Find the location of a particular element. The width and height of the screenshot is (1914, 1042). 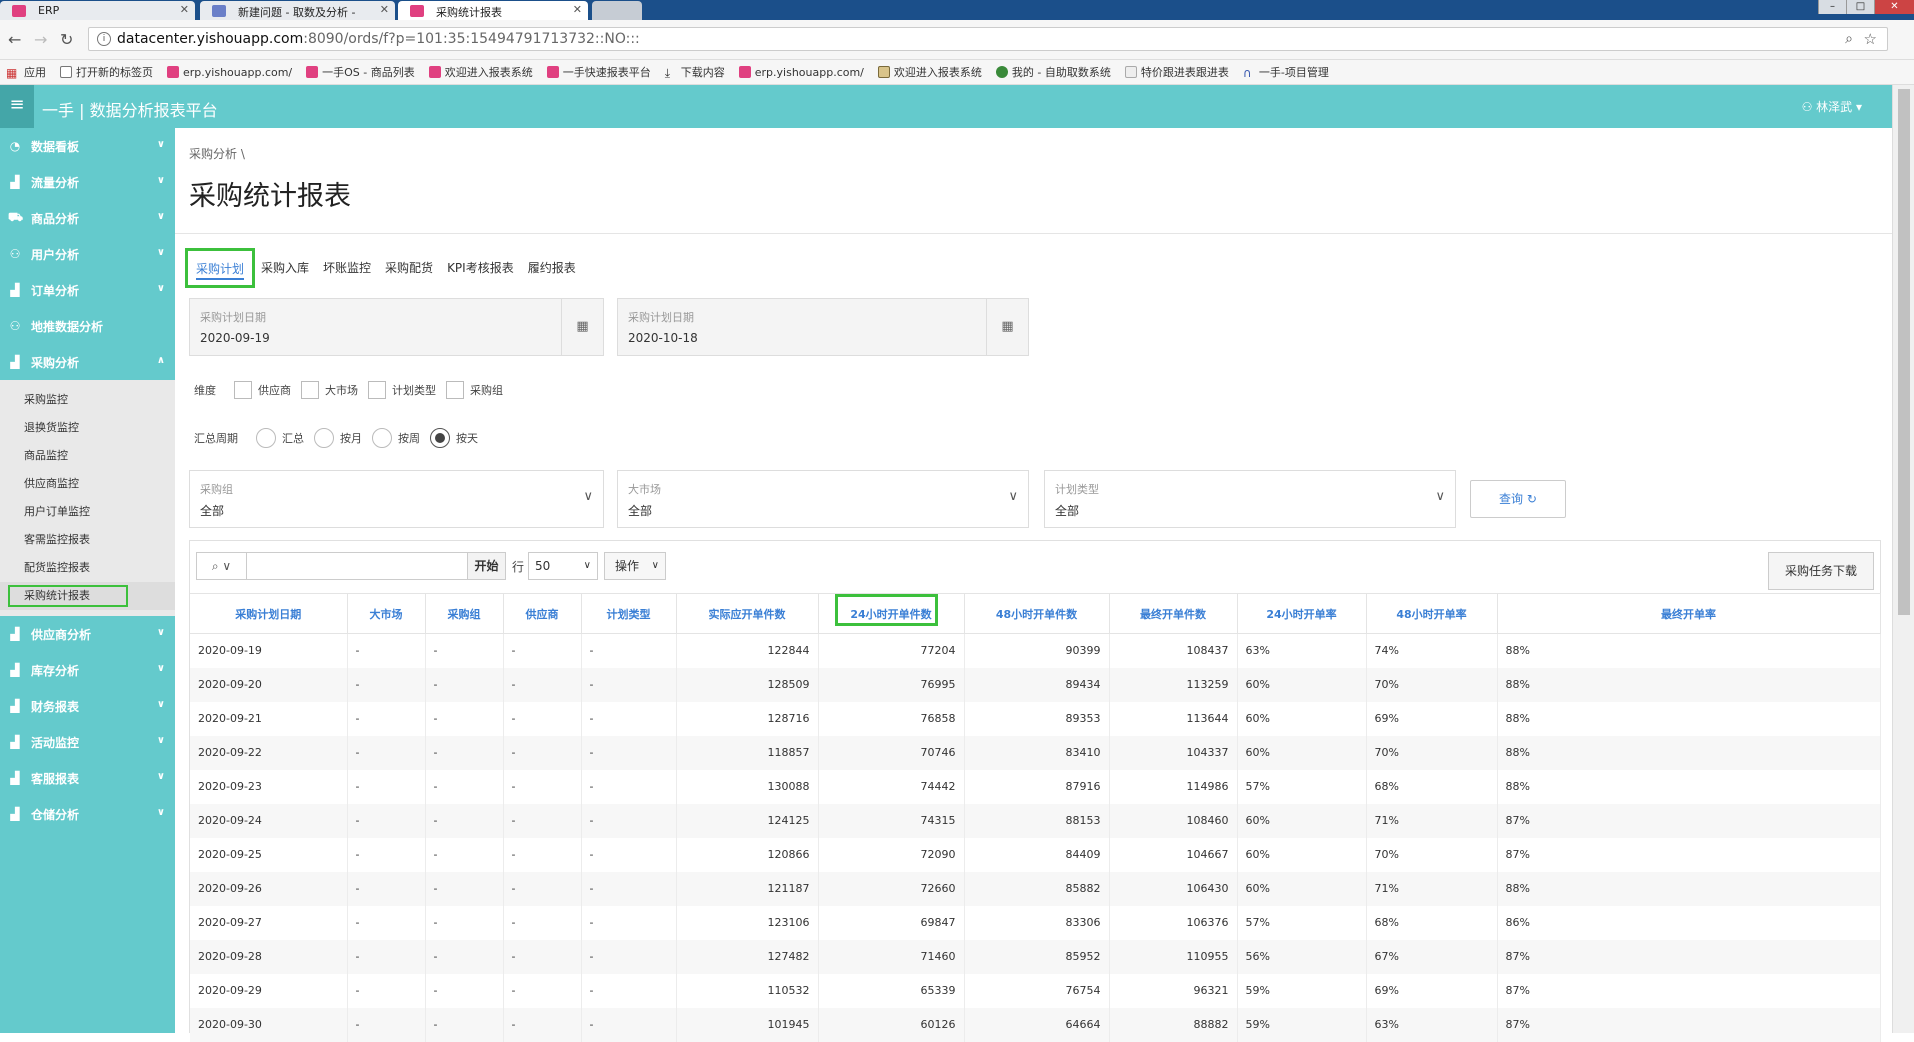

column-header: 最终开单率 is located at coordinates (1689, 613).